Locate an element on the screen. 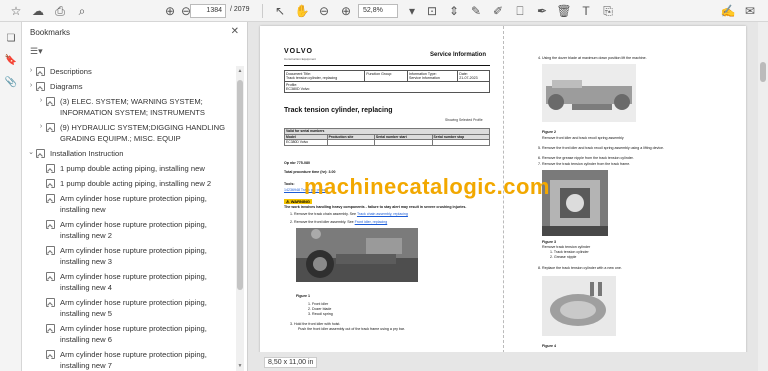 The height and width of the screenshot is (371, 768). bookmark-label: Descriptions is located at coordinates (71, 71).